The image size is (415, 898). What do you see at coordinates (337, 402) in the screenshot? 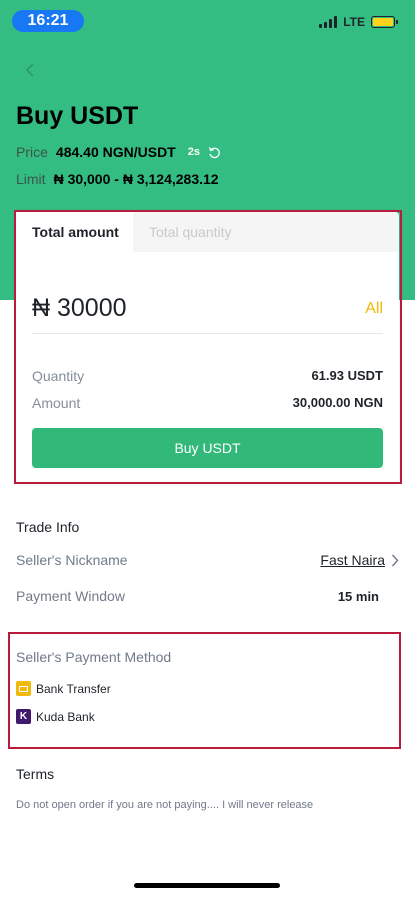
I see `amount-value: 30,000.00 NGN` at bounding box center [337, 402].